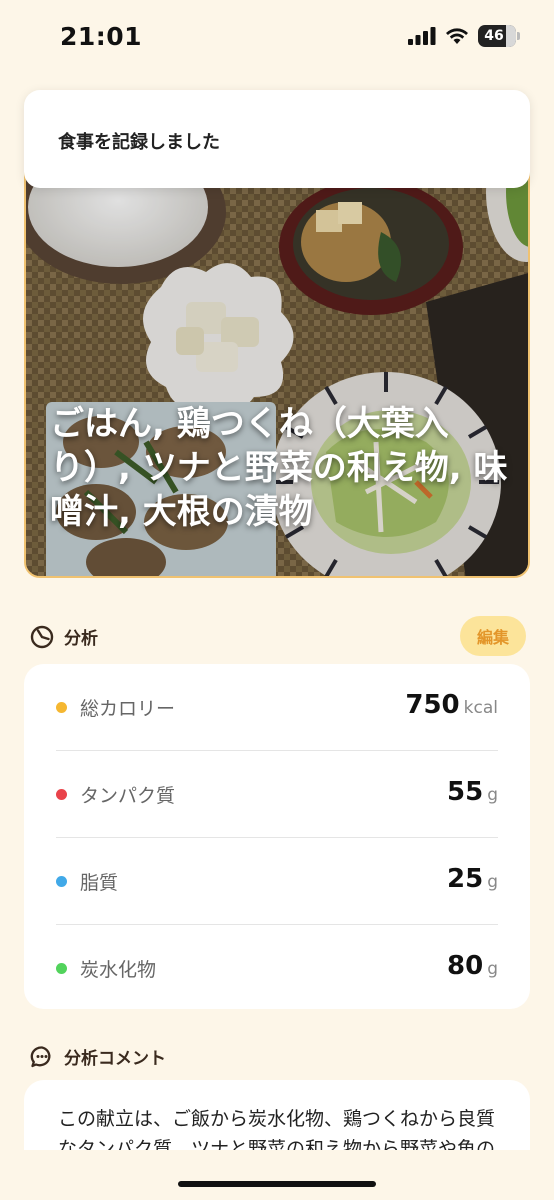 Image resolution: width=554 pixels, height=1200 pixels. I want to click on analysis-header: 分析, so click(64, 636).